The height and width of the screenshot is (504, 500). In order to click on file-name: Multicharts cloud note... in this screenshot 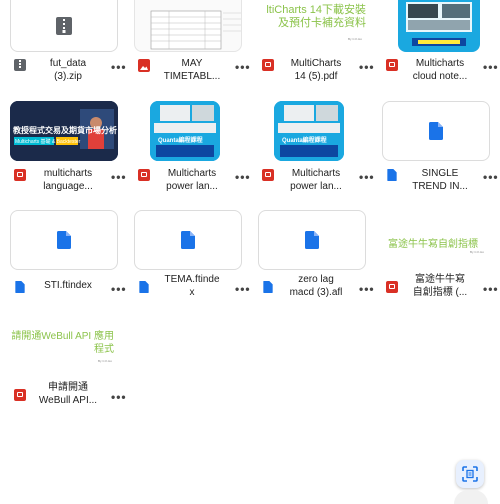, I will do `click(440, 70)`.